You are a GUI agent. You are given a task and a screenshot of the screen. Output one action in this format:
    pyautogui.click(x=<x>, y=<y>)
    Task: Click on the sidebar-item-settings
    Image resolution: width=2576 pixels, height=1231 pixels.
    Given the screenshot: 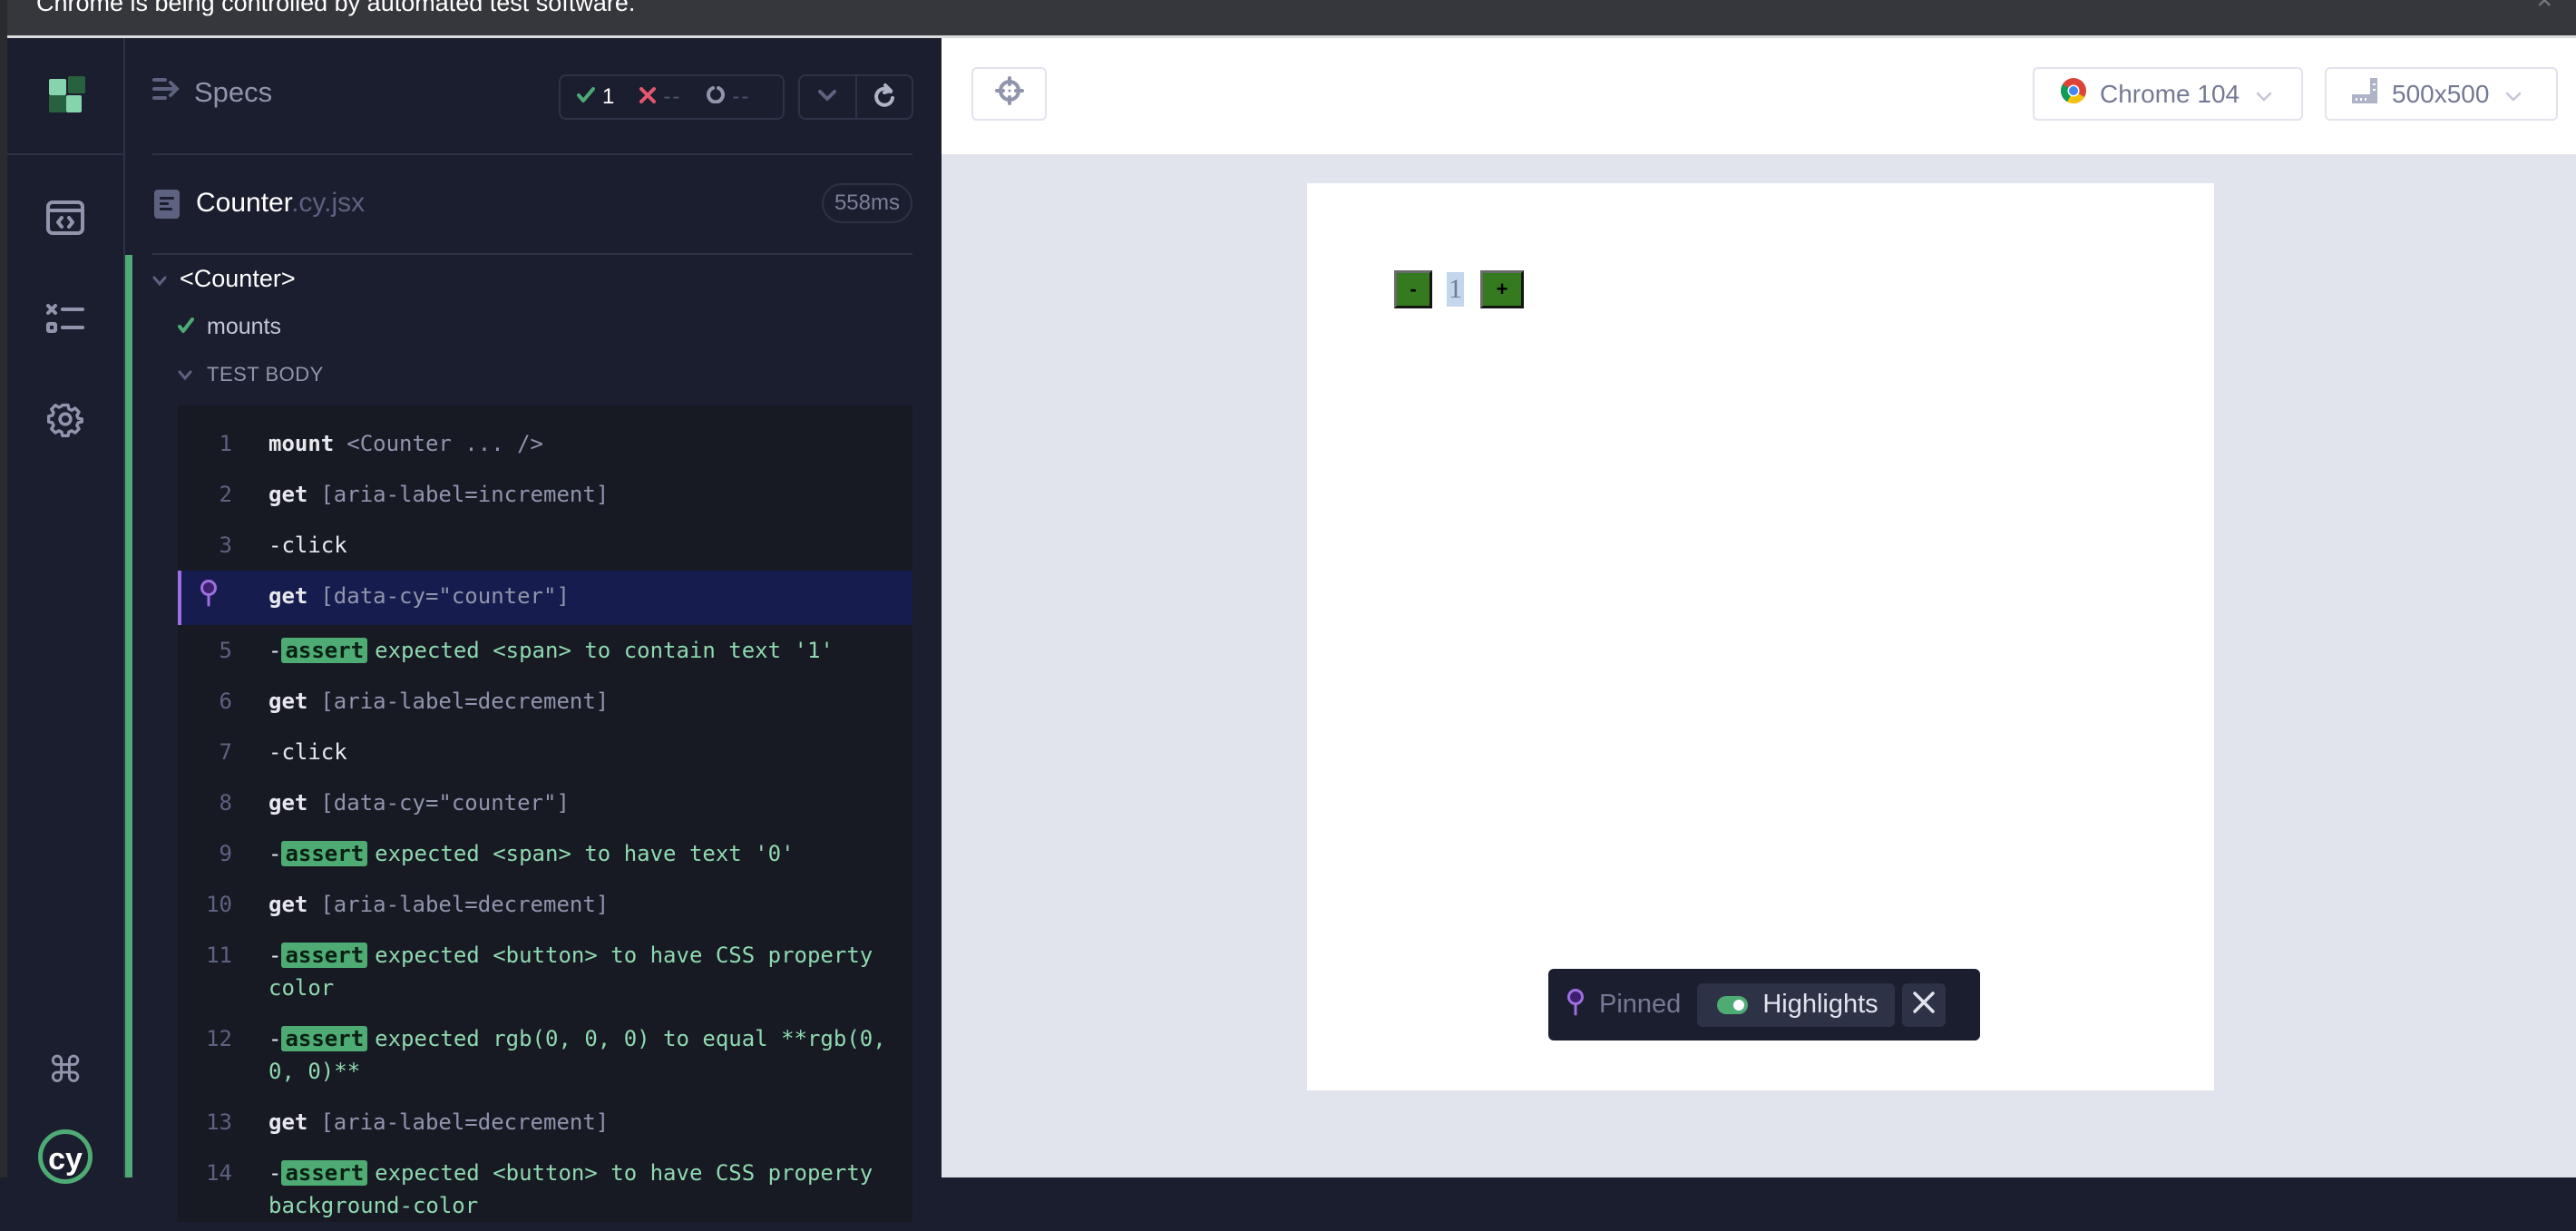 What is the action you would take?
    pyautogui.click(x=65, y=421)
    